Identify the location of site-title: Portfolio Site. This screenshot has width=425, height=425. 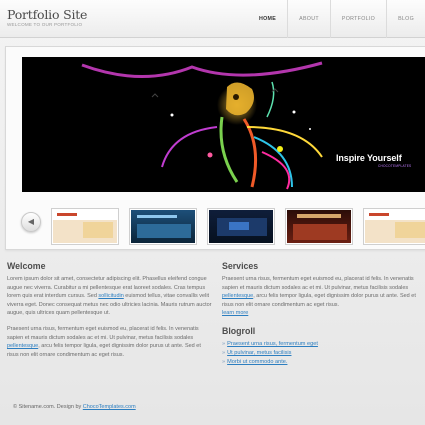
(47, 14).